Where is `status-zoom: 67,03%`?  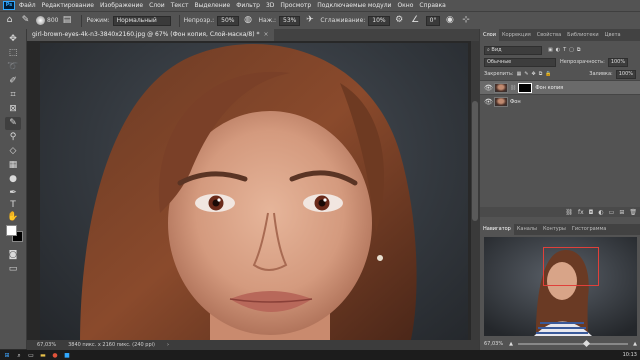 status-zoom: 67,03% is located at coordinates (46, 345).